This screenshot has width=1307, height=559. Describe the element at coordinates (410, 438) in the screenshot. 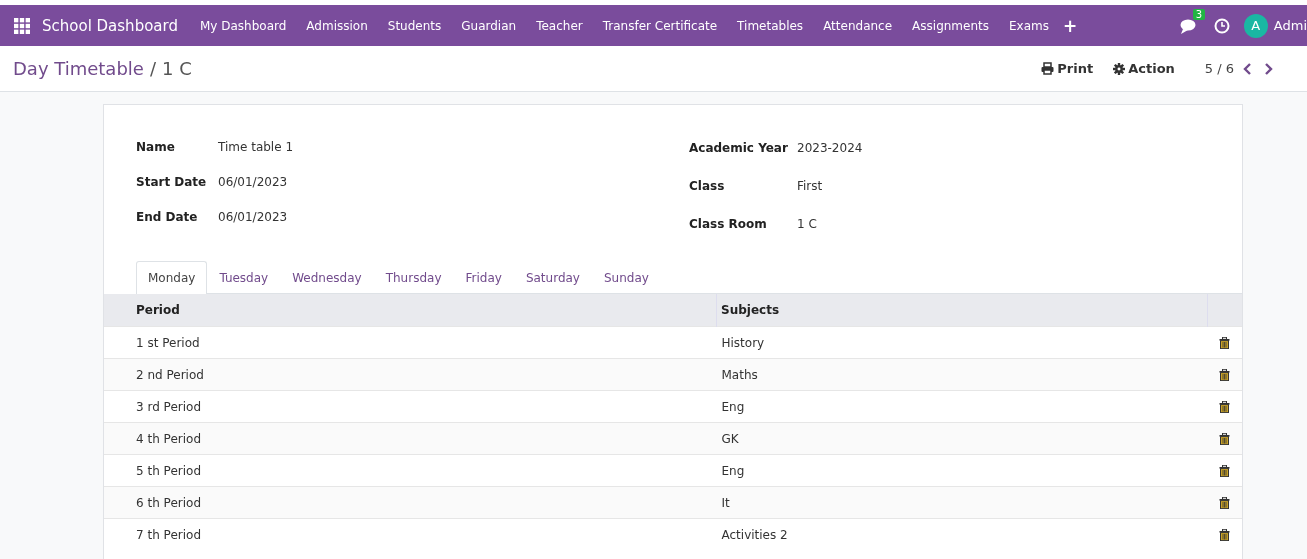

I see `table-cell: 4 th Period` at that location.